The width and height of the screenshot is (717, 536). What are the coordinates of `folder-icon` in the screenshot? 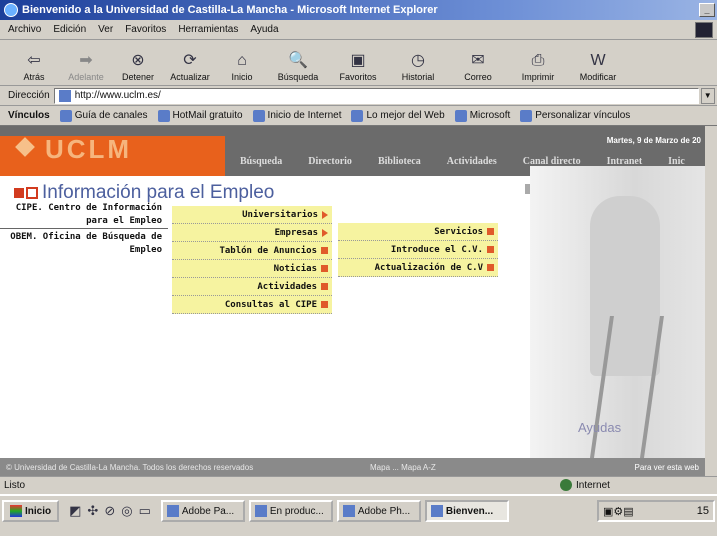 It's located at (260, 511).